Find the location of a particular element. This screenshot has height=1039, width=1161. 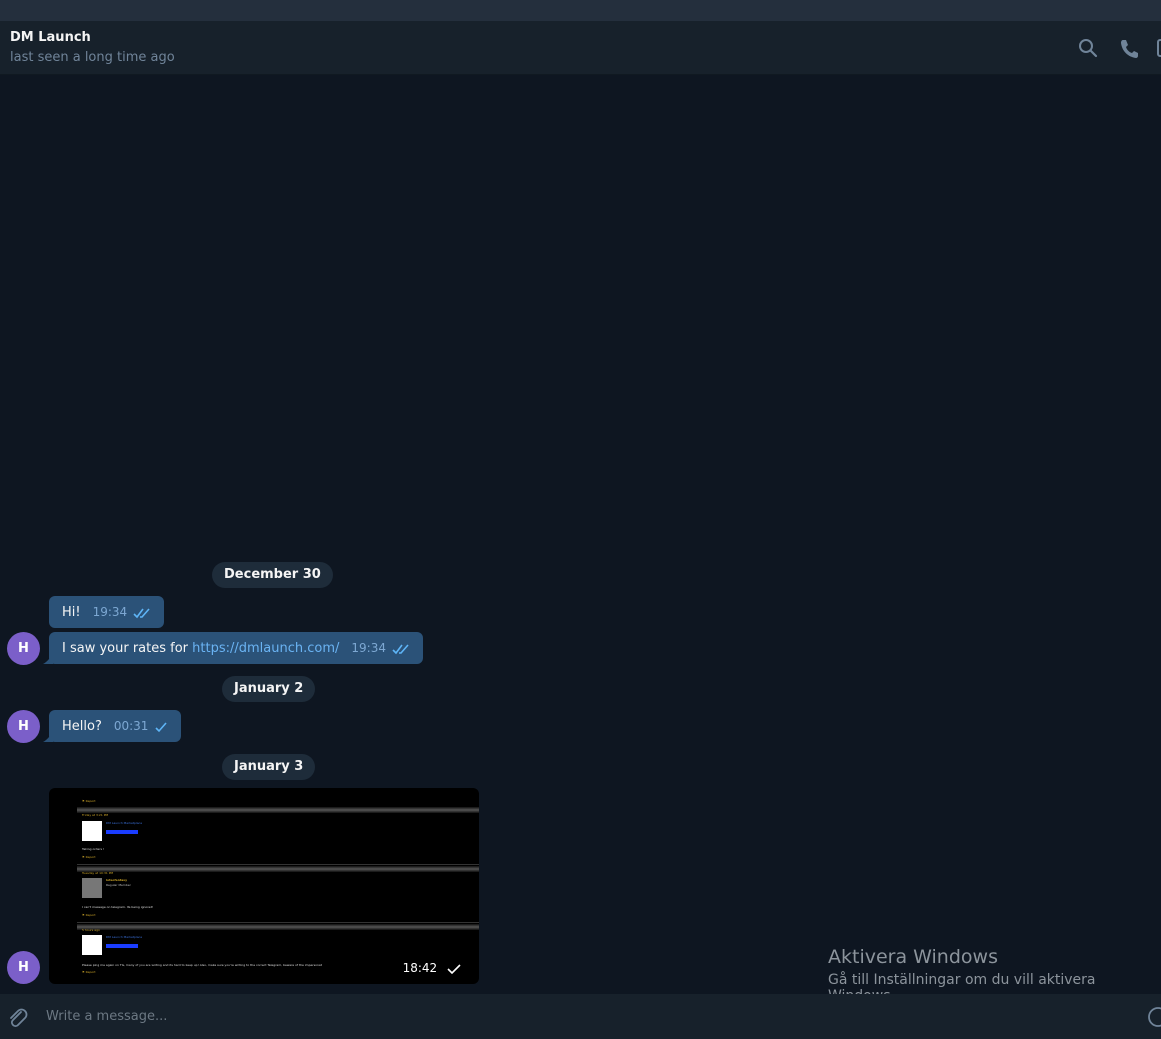

windows-activation-title: Aktivera Windows is located at coordinates (913, 957).